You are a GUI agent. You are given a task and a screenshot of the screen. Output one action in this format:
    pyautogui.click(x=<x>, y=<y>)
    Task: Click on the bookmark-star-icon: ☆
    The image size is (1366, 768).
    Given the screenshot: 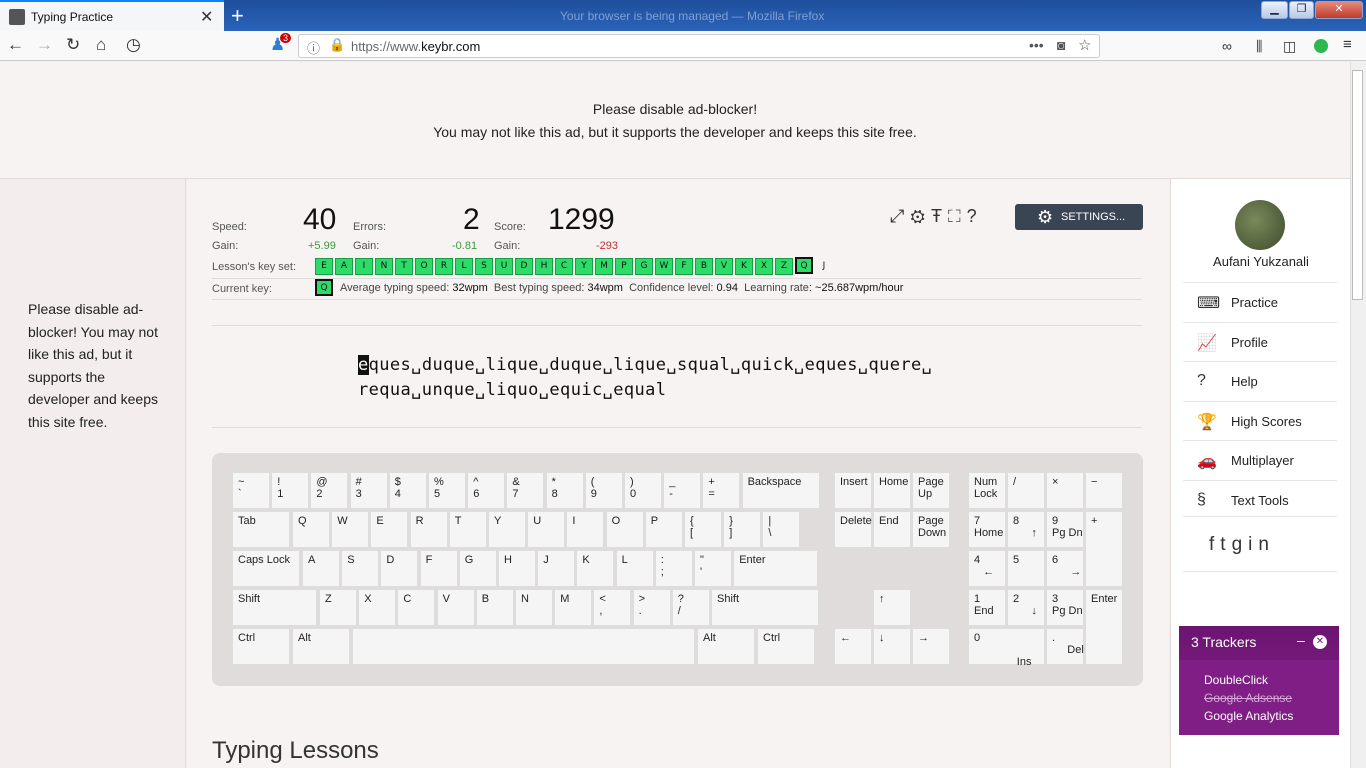 What is the action you would take?
    pyautogui.click(x=1084, y=45)
    